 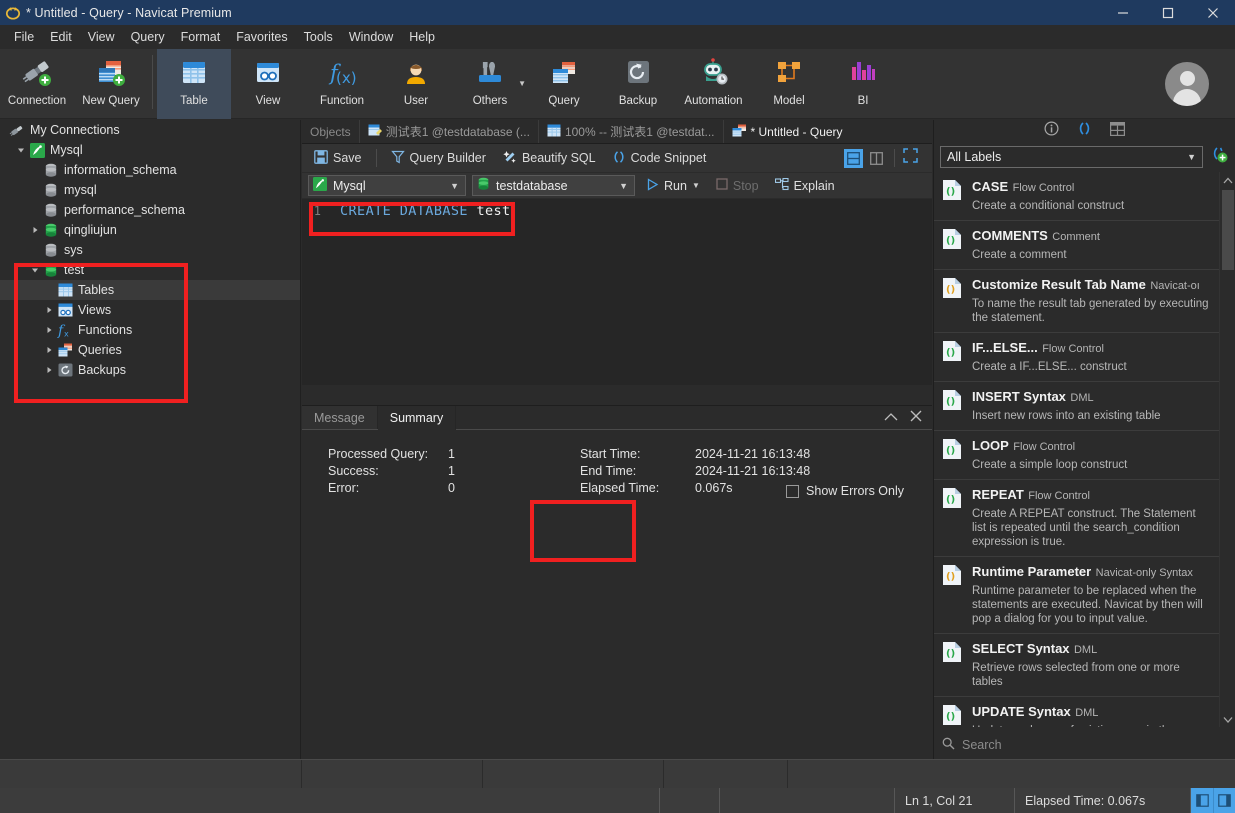 I want to click on toolbar-view: View, so click(x=268, y=84).